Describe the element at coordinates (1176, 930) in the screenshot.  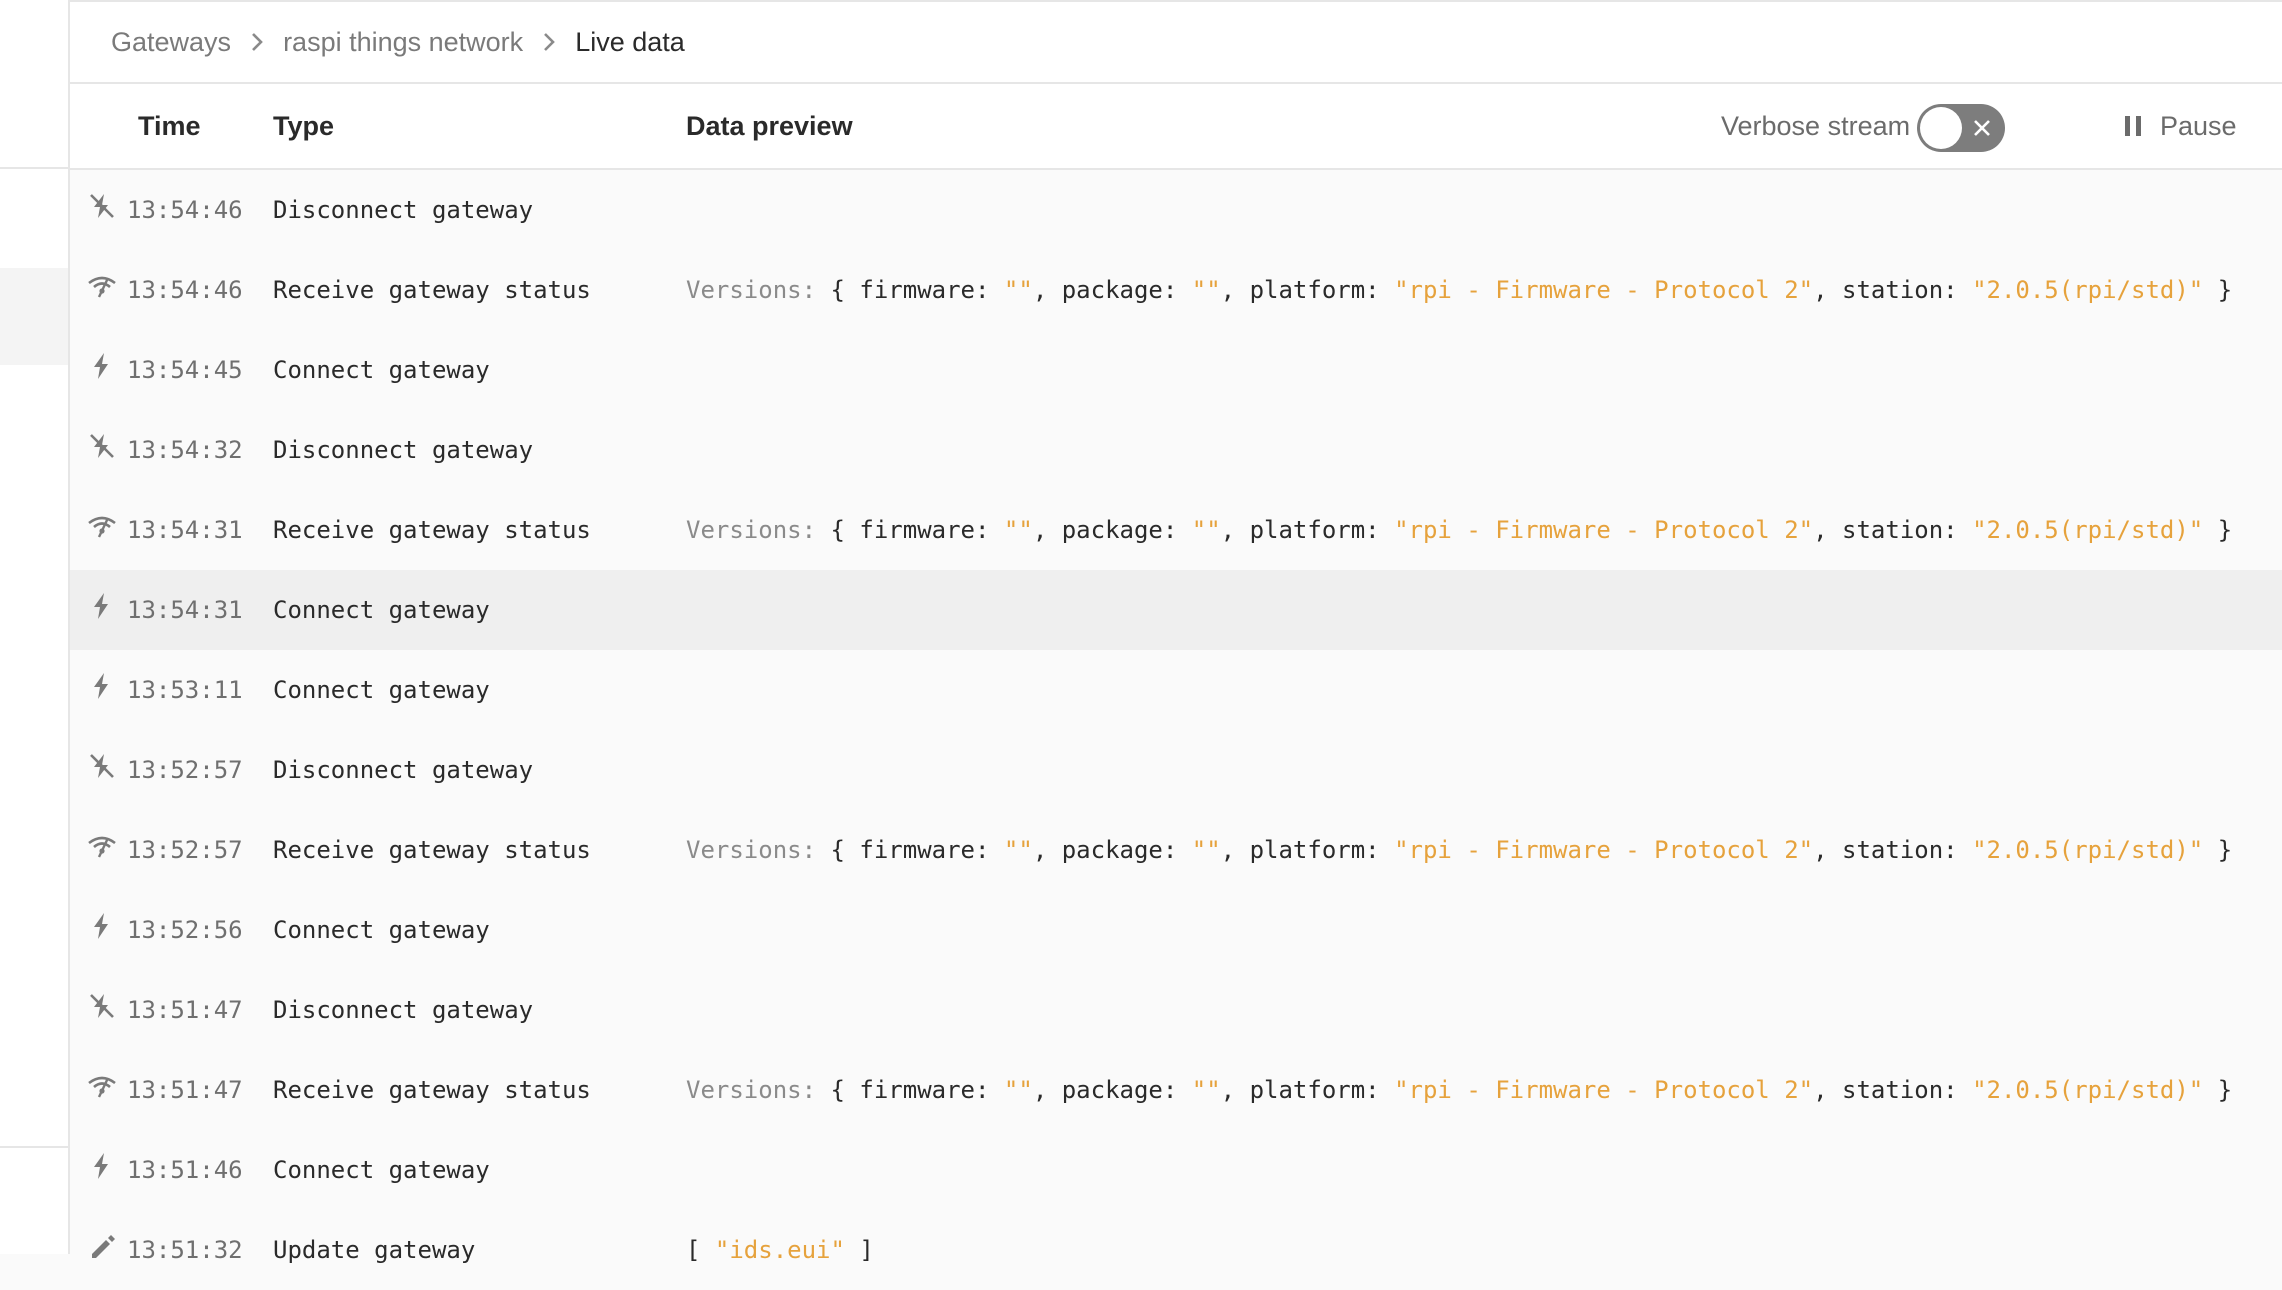
I see `event-row: 13:52:56 Connect gateway` at that location.